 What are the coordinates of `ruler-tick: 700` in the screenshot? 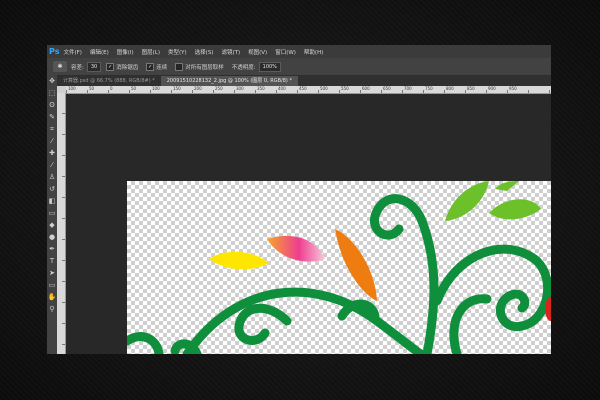 It's located at (408, 88).